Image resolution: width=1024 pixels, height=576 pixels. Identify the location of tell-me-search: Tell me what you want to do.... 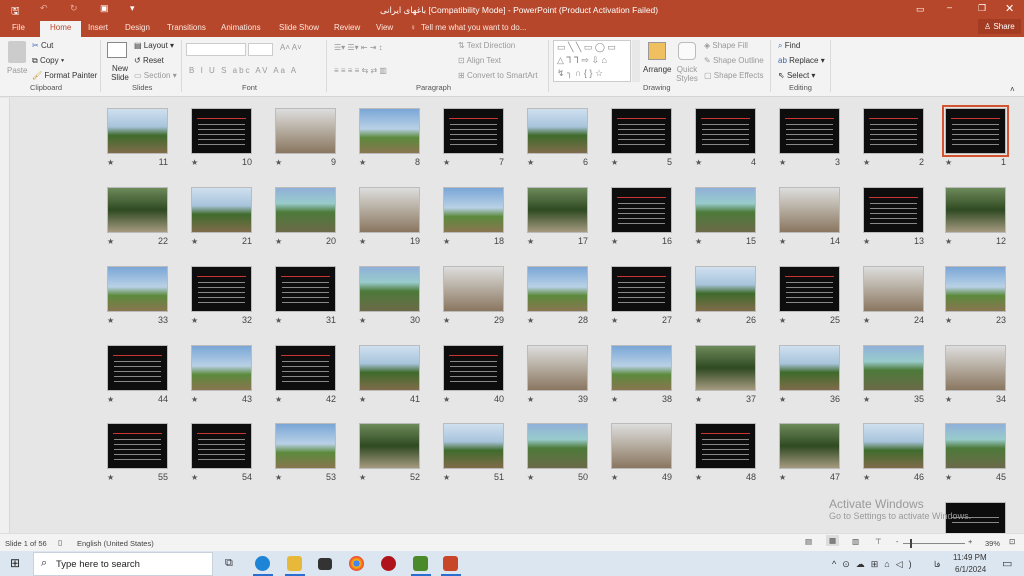
(473, 27).